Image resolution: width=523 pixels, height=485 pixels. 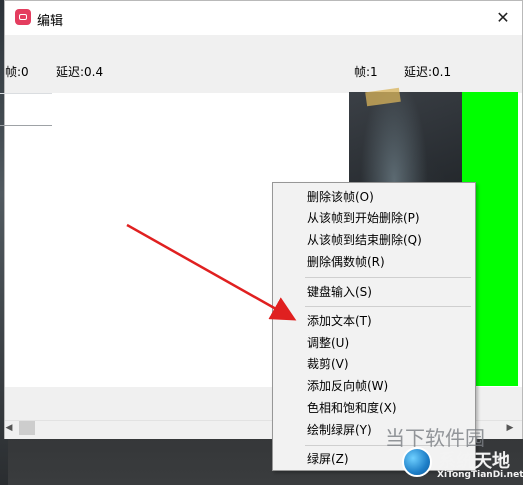 What do you see at coordinates (211, 272) in the screenshot?
I see `annotation-arrow` at bounding box center [211, 272].